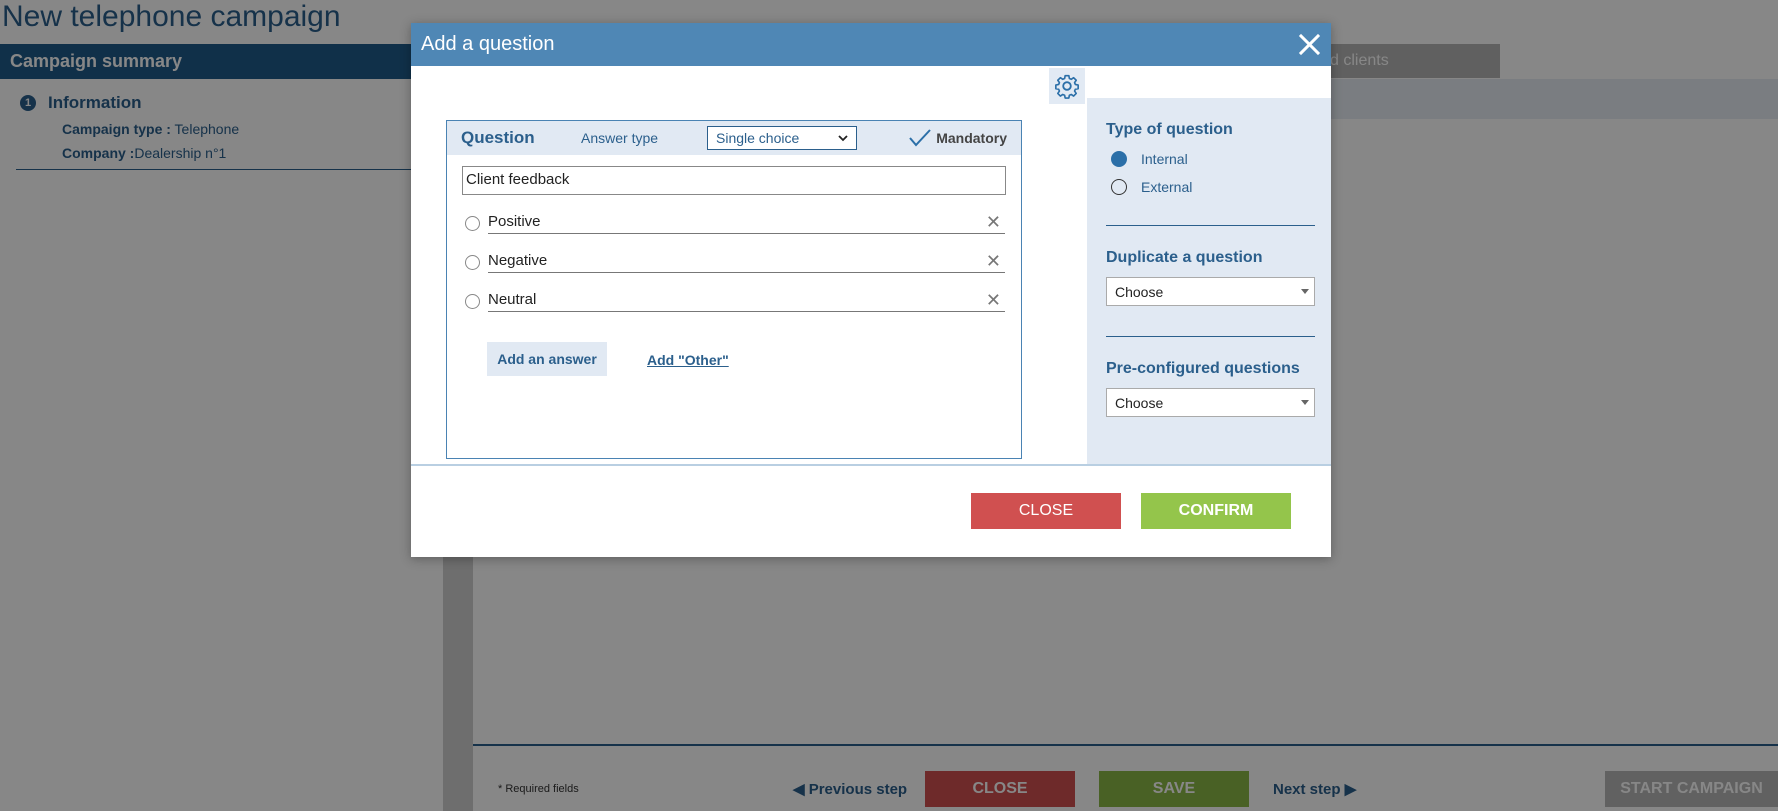  Describe the element at coordinates (688, 360) in the screenshot. I see `add-other-link: Add "Other"` at that location.